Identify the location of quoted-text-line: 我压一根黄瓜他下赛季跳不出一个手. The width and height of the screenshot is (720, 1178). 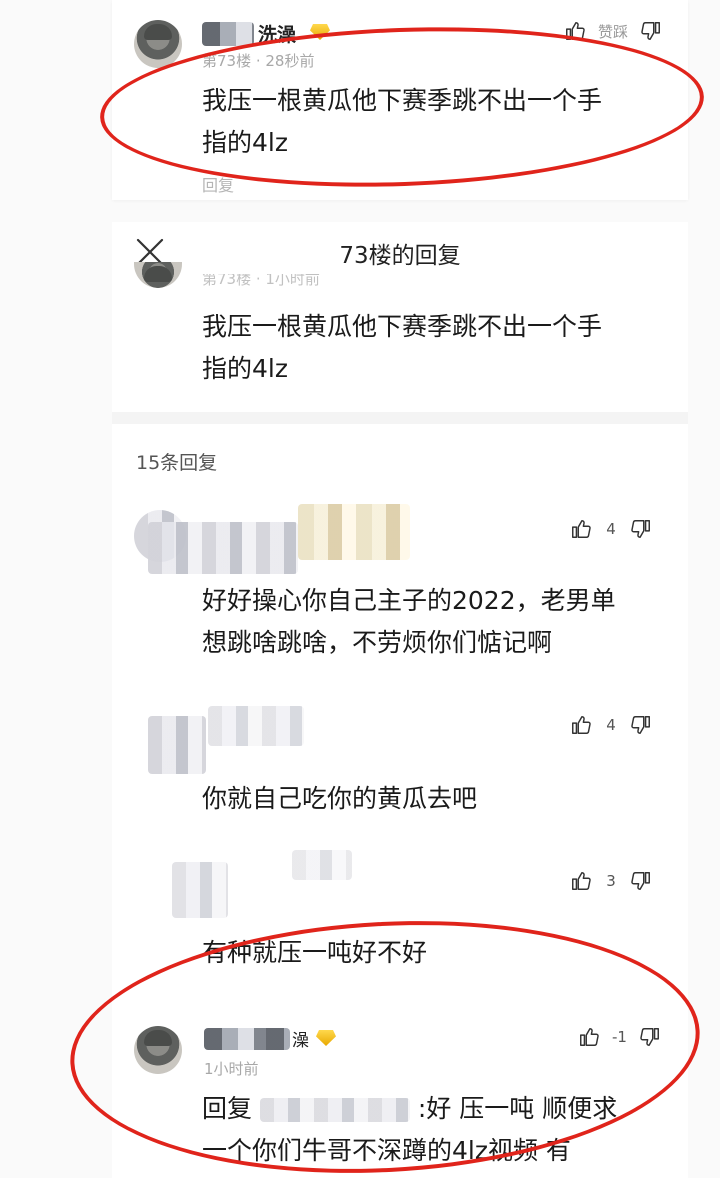
(402, 326).